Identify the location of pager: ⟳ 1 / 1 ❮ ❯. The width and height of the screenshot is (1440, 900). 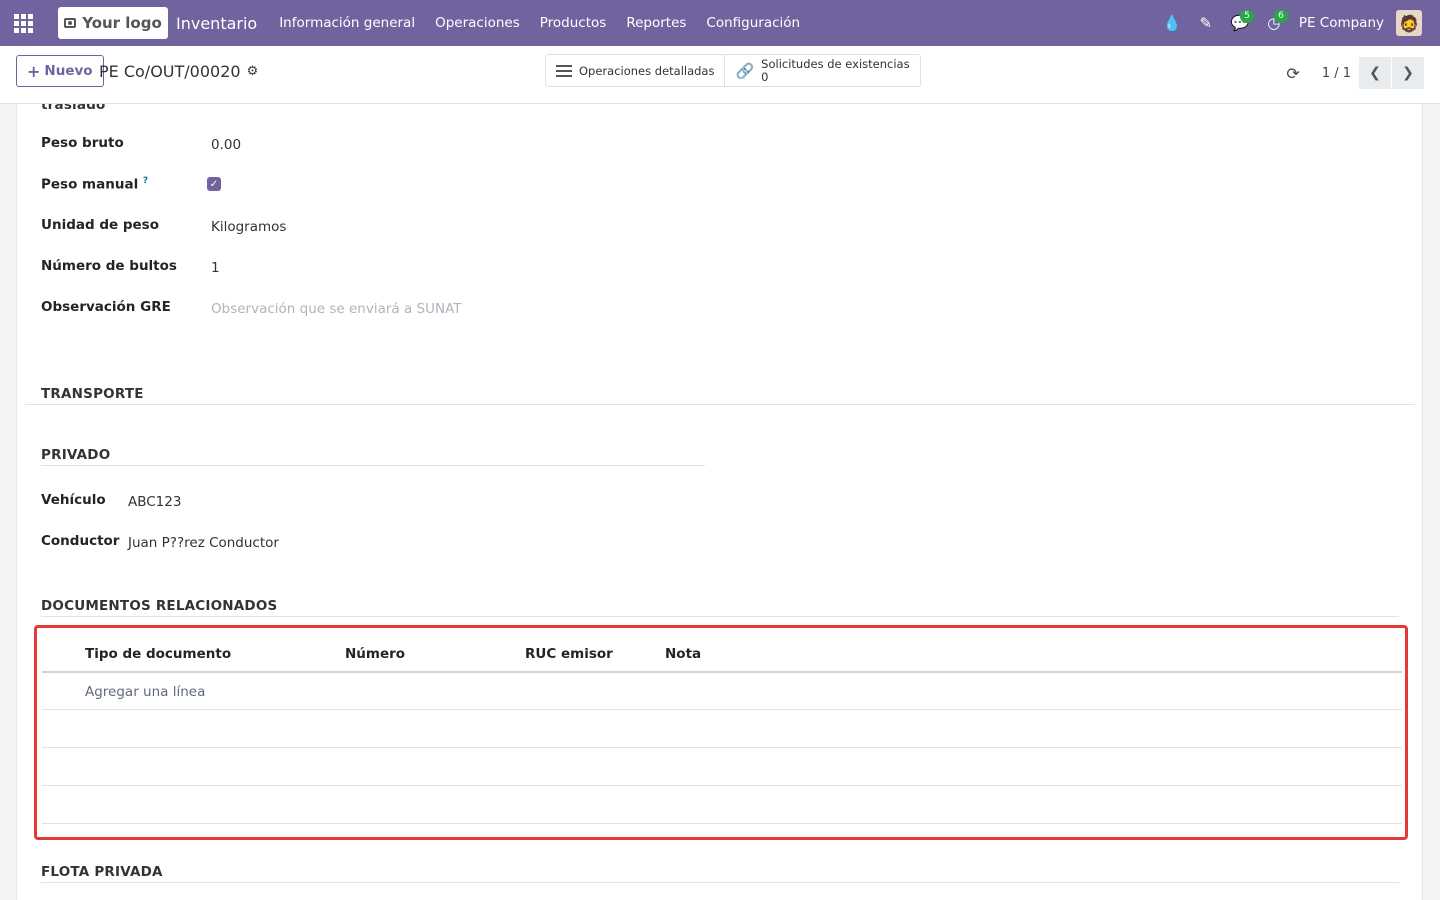
(1355, 73).